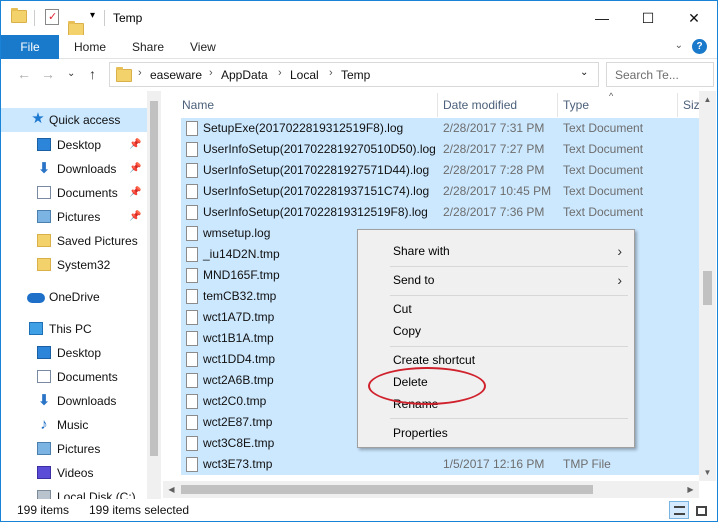 The height and width of the screenshot is (522, 718). Describe the element at coordinates (74, 377) in the screenshot. I see `sidebar-item-pc-documents: Documents` at that location.